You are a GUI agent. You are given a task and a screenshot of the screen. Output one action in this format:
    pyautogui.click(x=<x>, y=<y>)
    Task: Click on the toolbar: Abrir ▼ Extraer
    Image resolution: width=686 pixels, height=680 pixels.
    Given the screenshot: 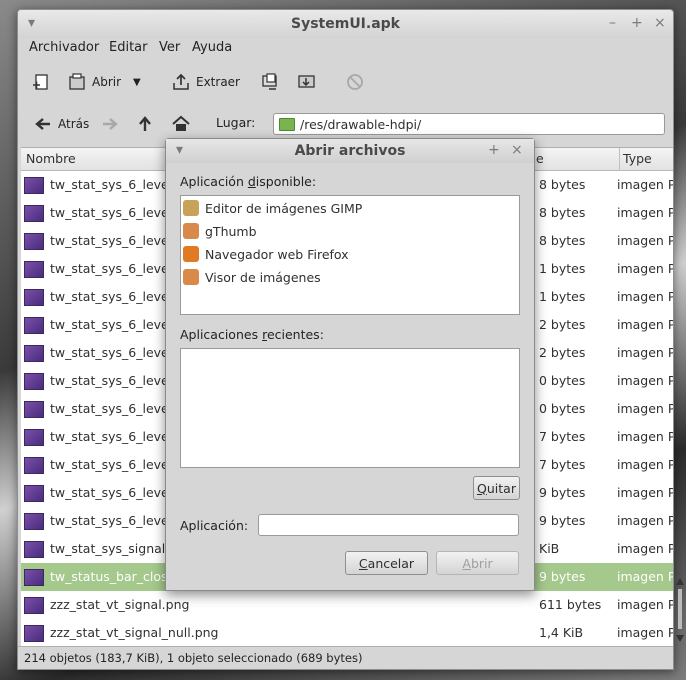 What is the action you would take?
    pyautogui.click(x=345, y=82)
    